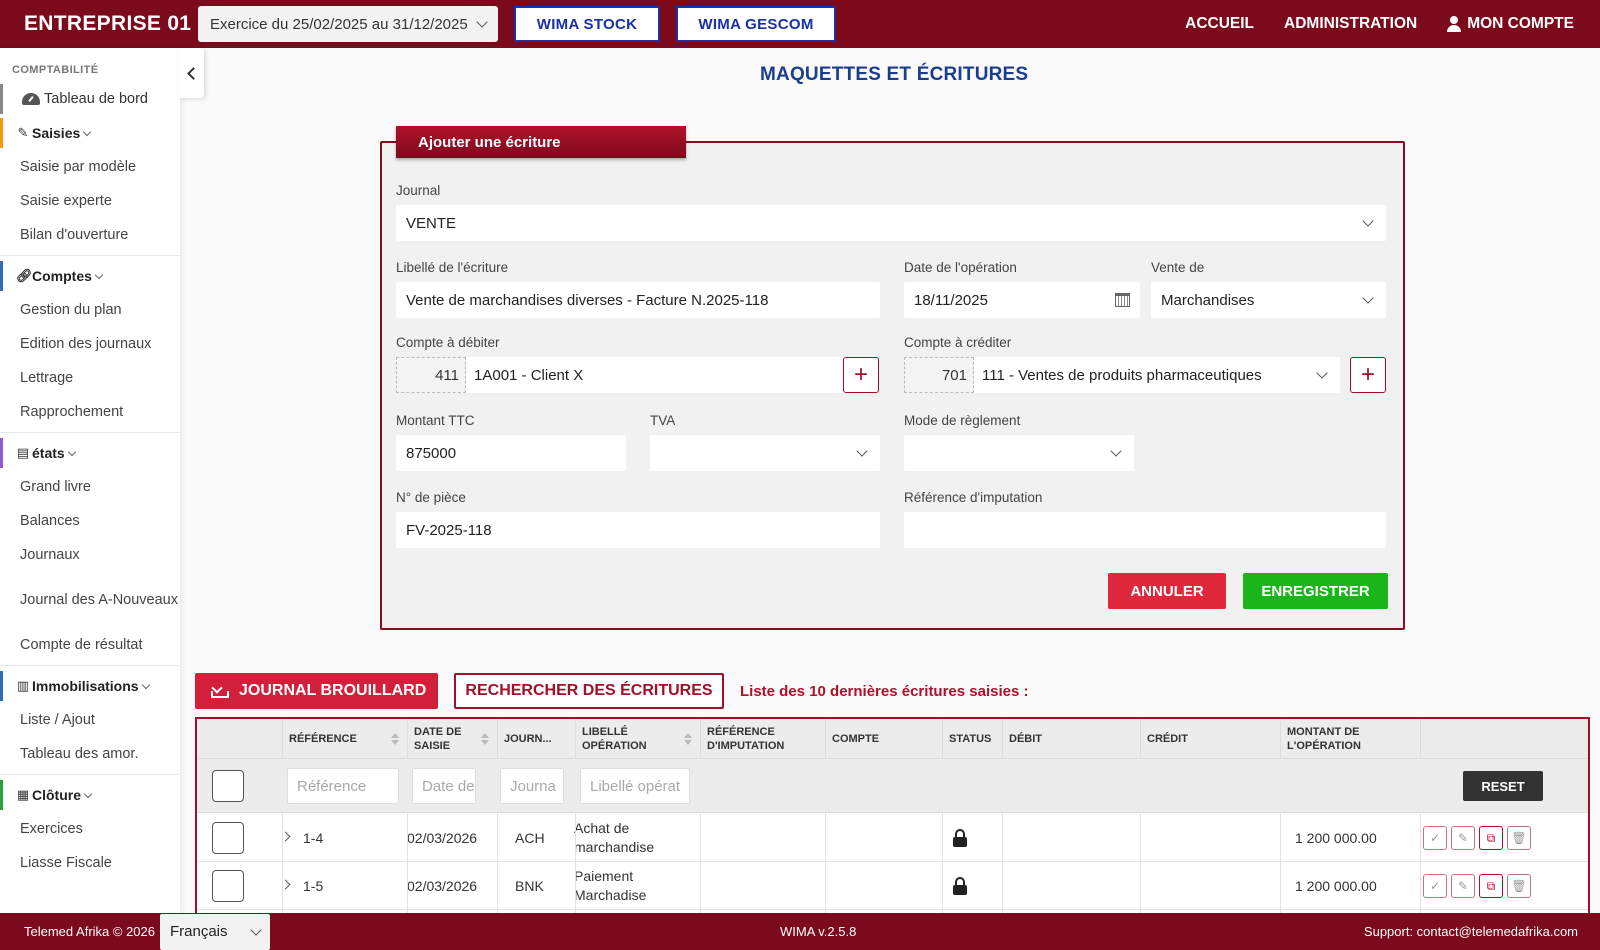  Describe the element at coordinates (672, 375) in the screenshot. I see `debit-account-field: 1A001 - Client X` at that location.